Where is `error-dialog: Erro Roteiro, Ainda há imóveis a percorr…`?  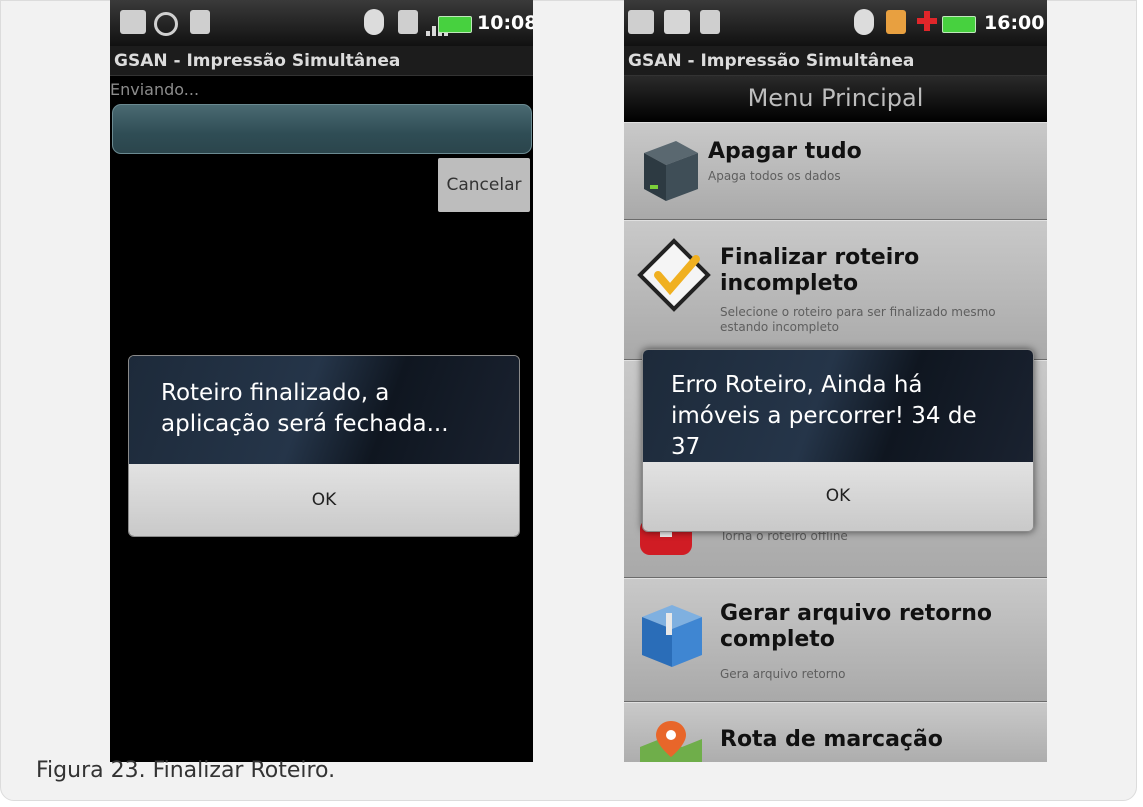
error-dialog: Erro Roteiro, Ainda há imóveis a percorr… is located at coordinates (838, 440).